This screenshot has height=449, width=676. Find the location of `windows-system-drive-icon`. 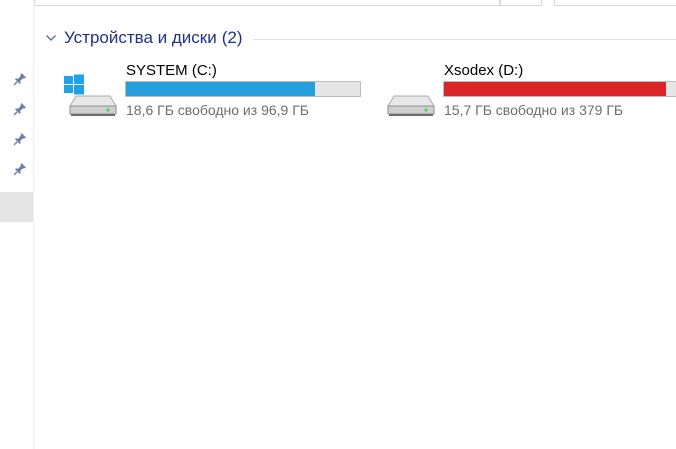

windows-system-drive-icon is located at coordinates (90, 96).